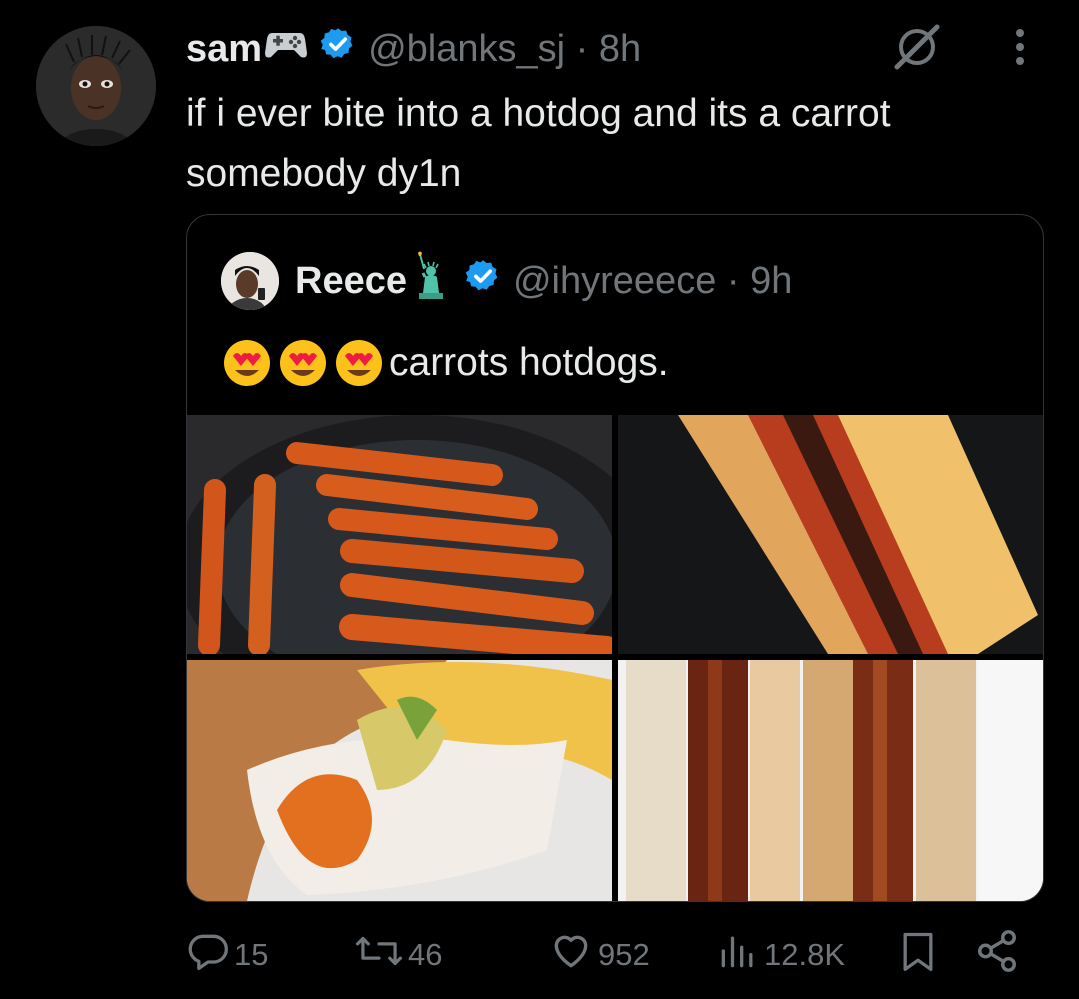 The width and height of the screenshot is (1079, 999). What do you see at coordinates (483, 281) in the screenshot?
I see `quote-verified-badge-icon` at bounding box center [483, 281].